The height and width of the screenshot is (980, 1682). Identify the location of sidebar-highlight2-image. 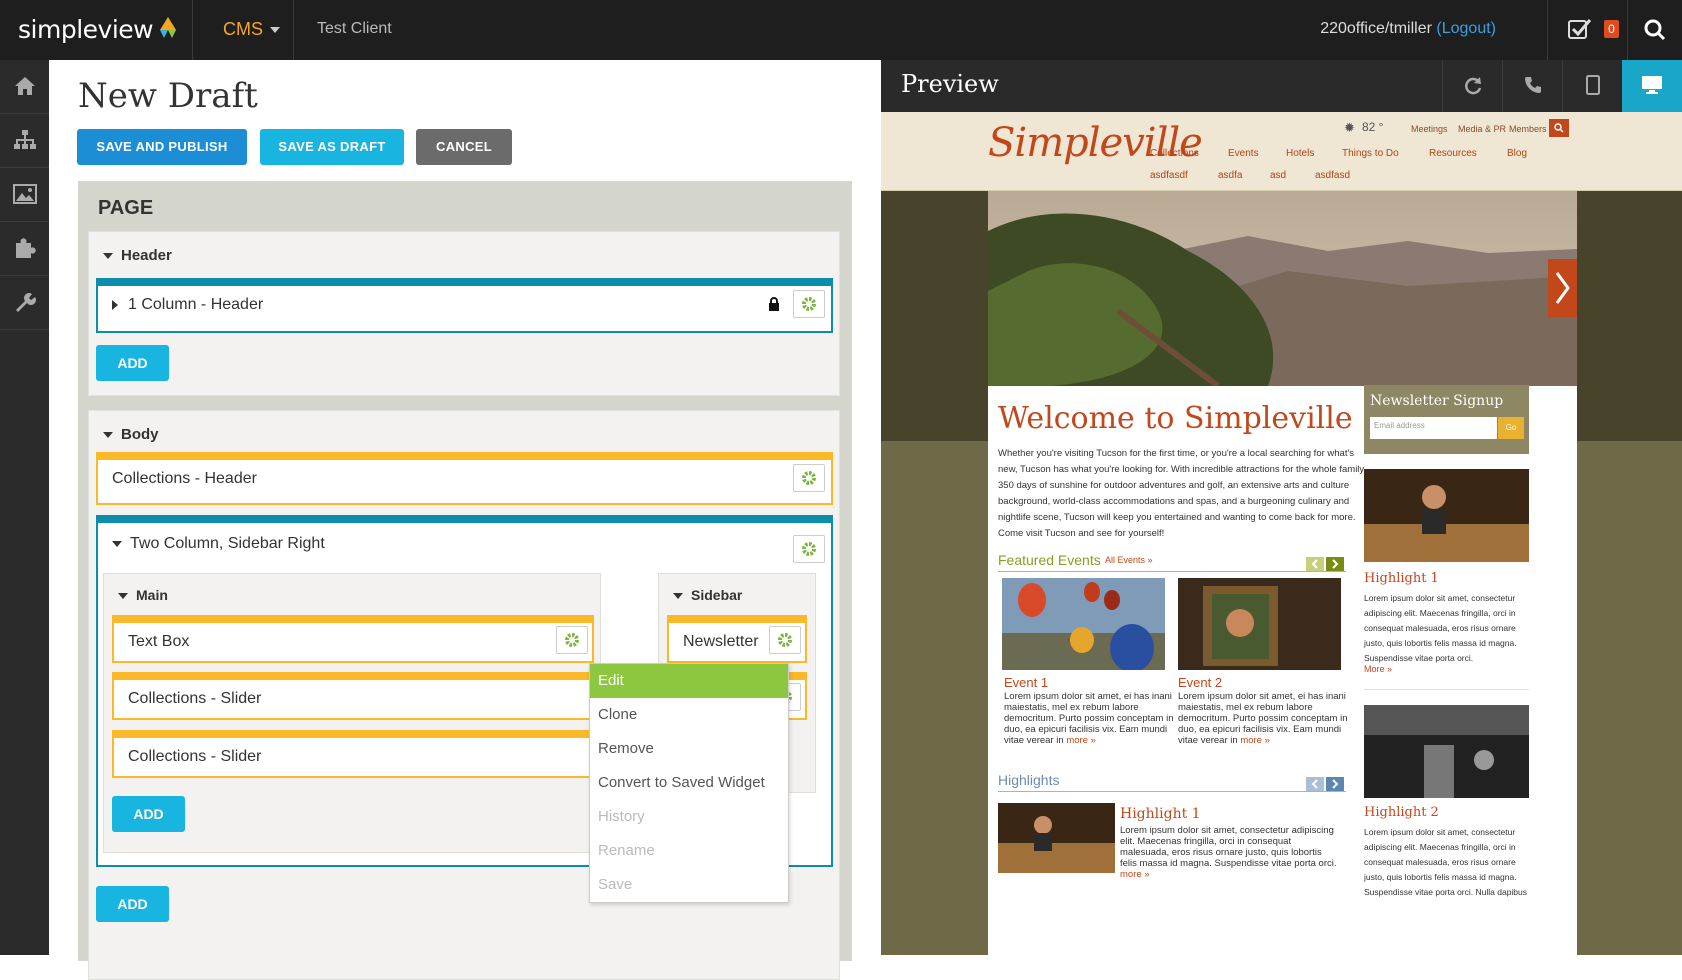
(1446, 751).